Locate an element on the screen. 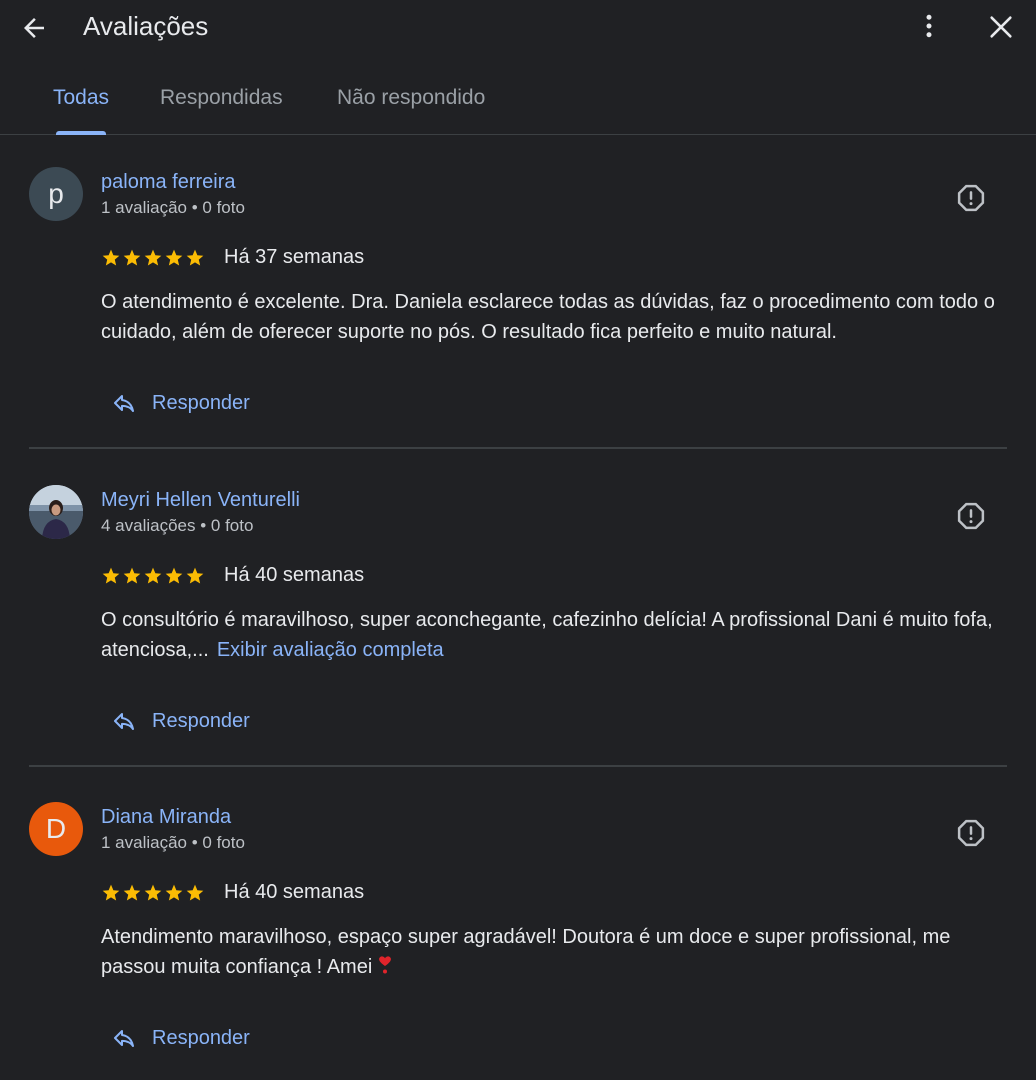 Image resolution: width=1036 pixels, height=1080 pixels. more-options-button is located at coordinates (929, 26).